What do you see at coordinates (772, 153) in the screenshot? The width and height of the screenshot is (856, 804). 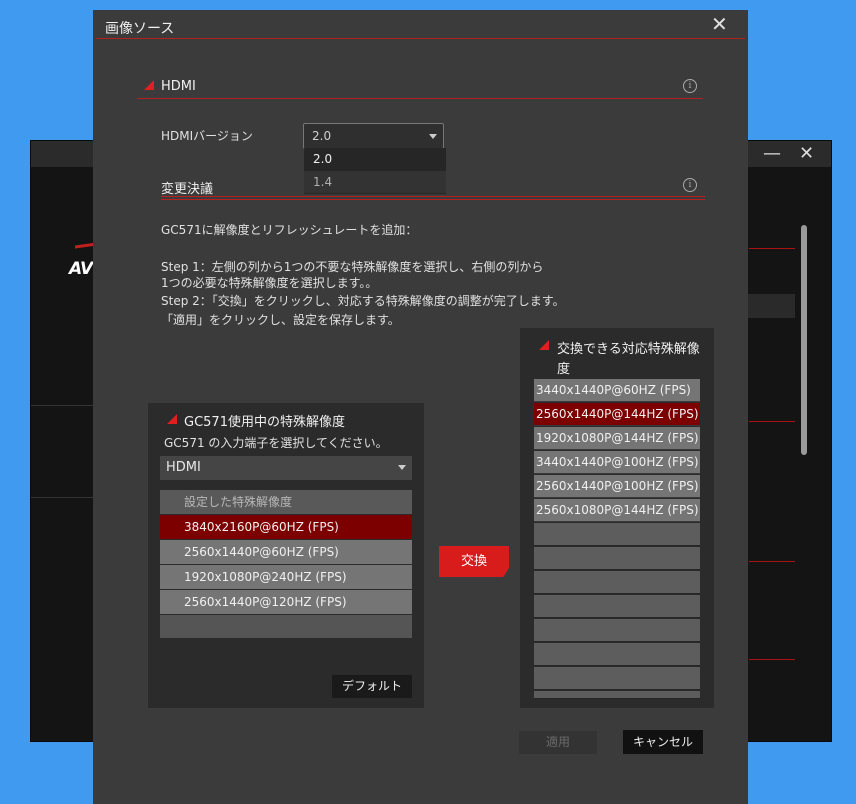 I see `minimize-icon: —` at bounding box center [772, 153].